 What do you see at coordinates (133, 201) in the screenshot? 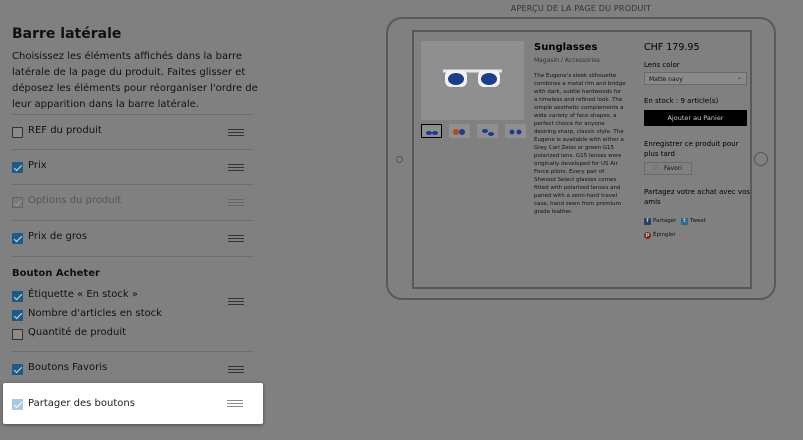
I see `sidebar-item-options: Options du produit` at bounding box center [133, 201].